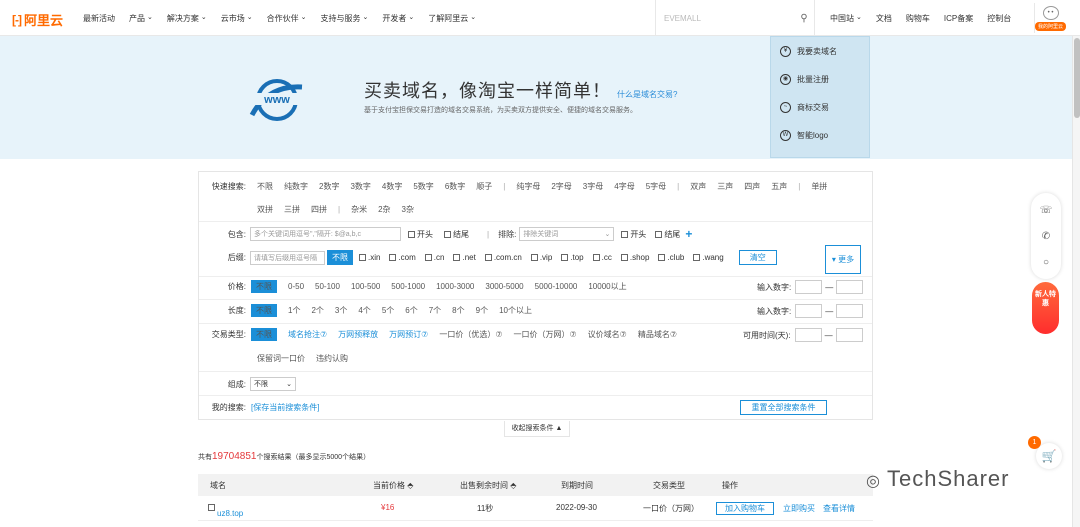 Image resolution: width=1080 pixels, height=527 pixels. I want to click on filter-option: 单拼, so click(819, 186).